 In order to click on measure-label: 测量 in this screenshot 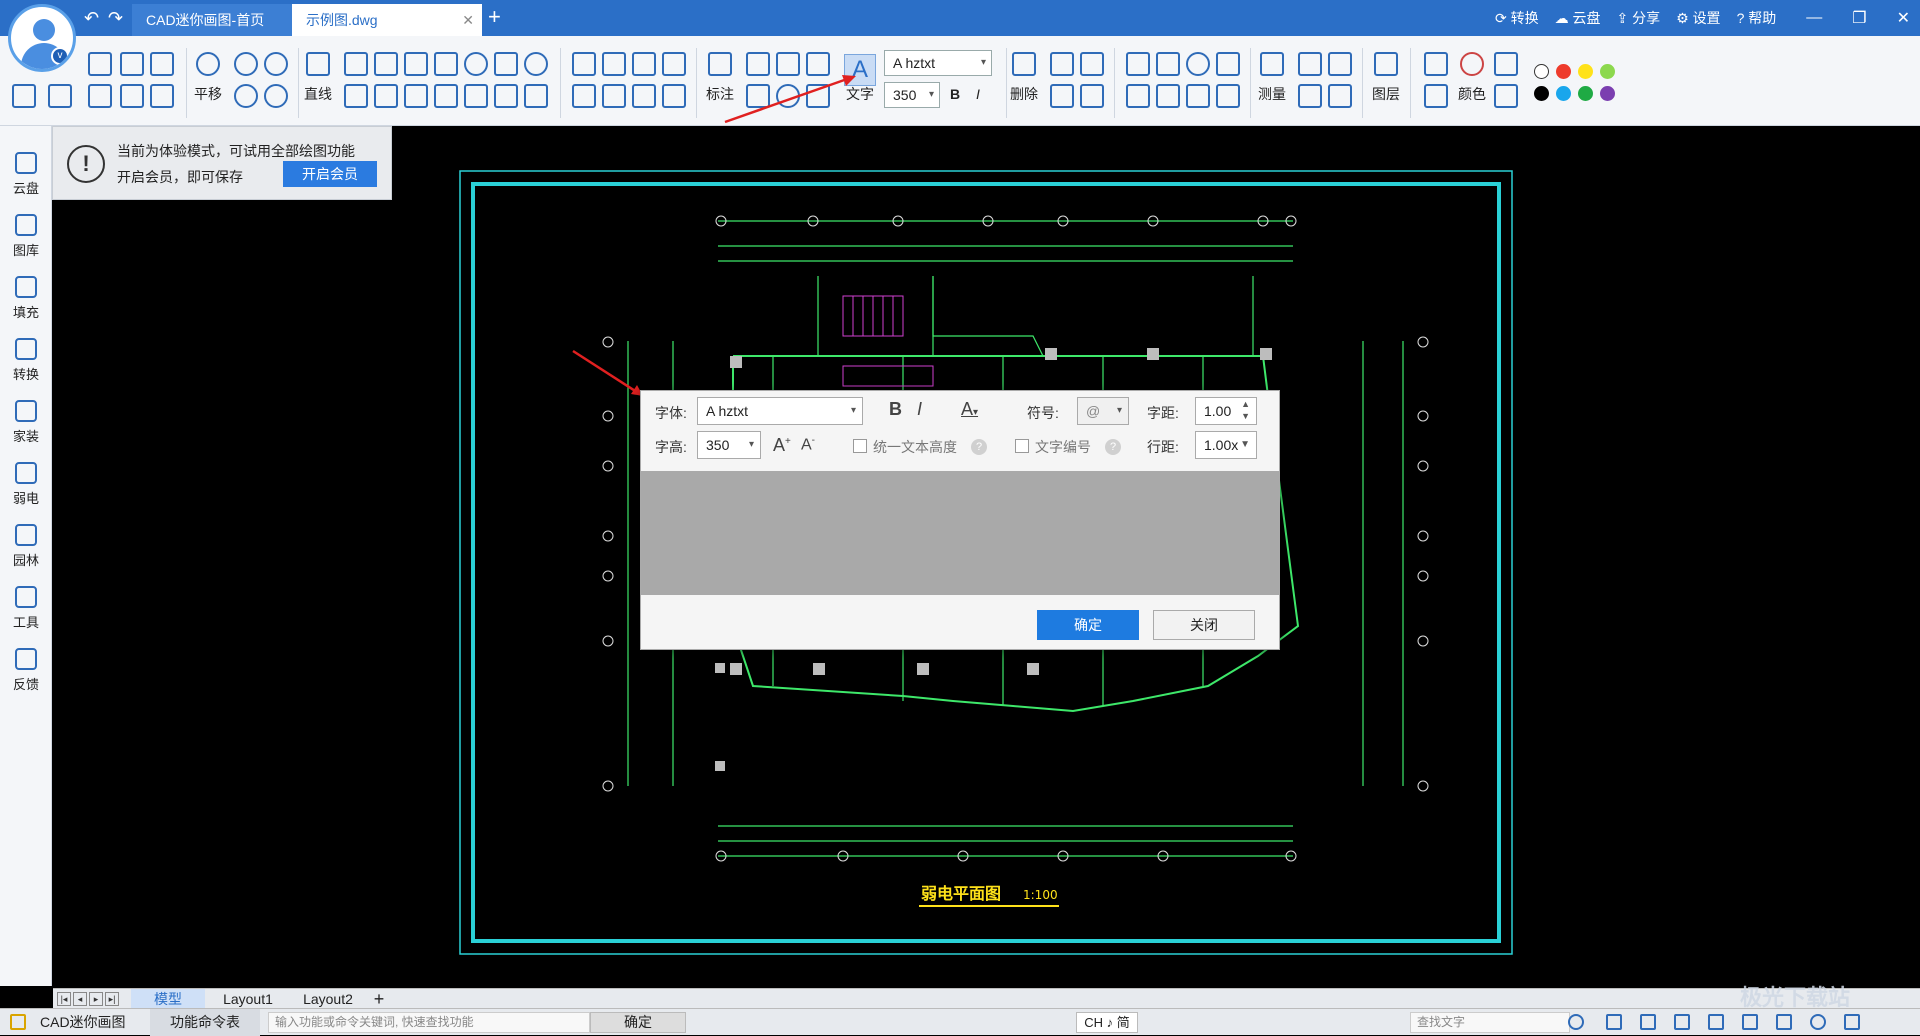, I will do `click(1272, 94)`.